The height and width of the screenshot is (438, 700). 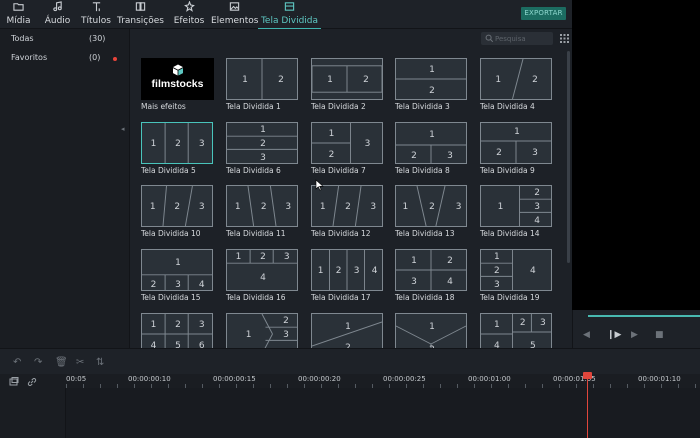 I want to click on tab-split-screen: Tela Dividida, so click(x=289, y=15).